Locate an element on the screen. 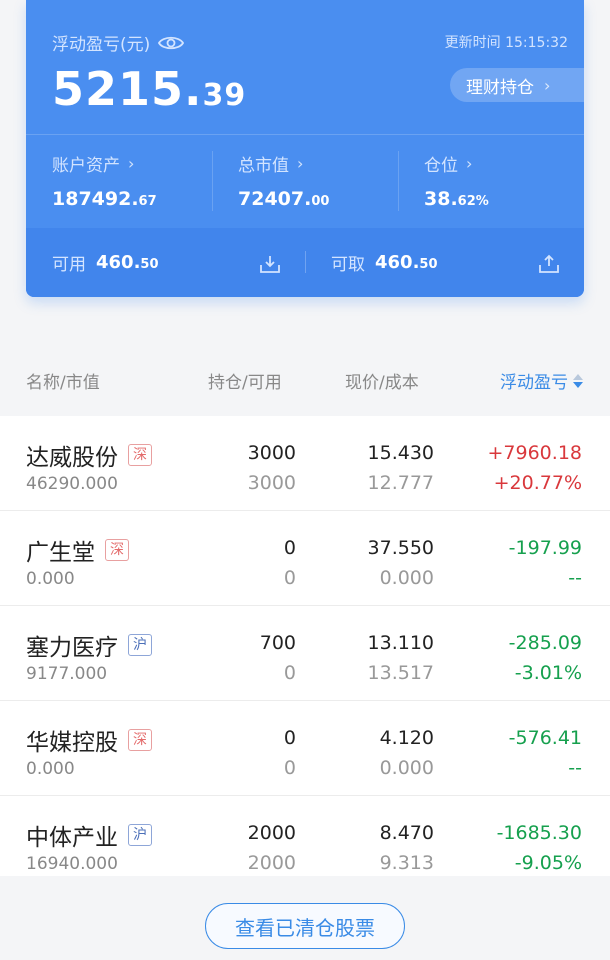  stat-value-int: 187492. is located at coordinates (95, 199).